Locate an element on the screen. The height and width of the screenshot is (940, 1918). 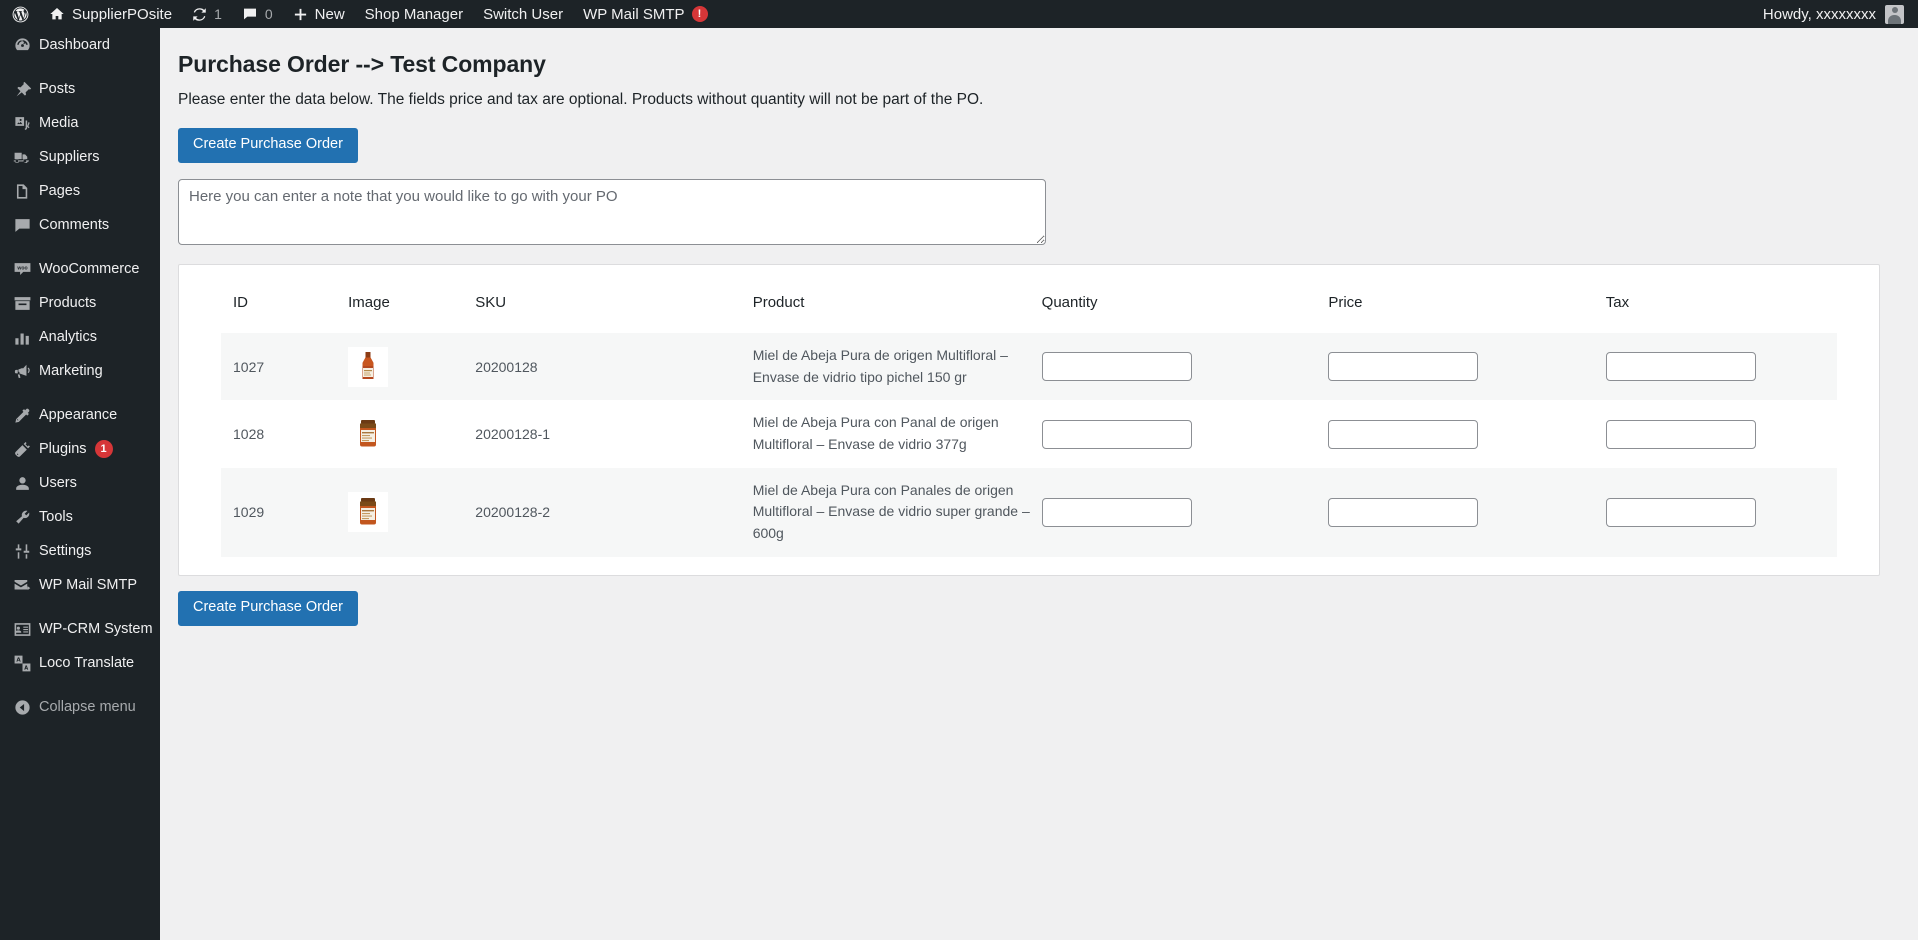
sidebar-item-posts: Posts is located at coordinates (80, 89).